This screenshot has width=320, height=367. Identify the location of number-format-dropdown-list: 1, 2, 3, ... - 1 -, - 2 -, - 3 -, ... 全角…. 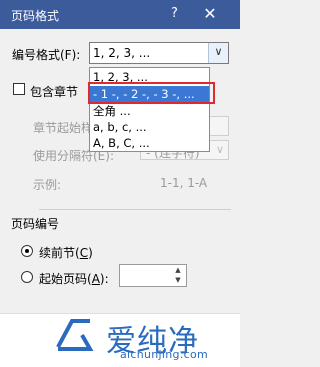
(149, 109).